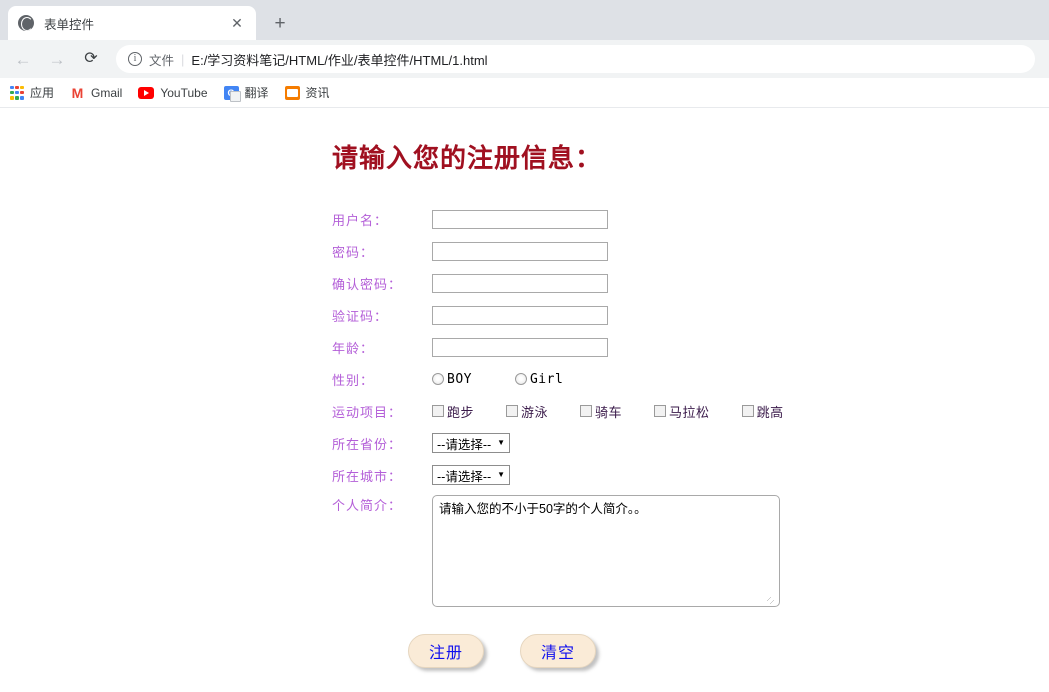 The height and width of the screenshot is (692, 1049). I want to click on form-row-captcha: 验证码：, so click(690, 315).